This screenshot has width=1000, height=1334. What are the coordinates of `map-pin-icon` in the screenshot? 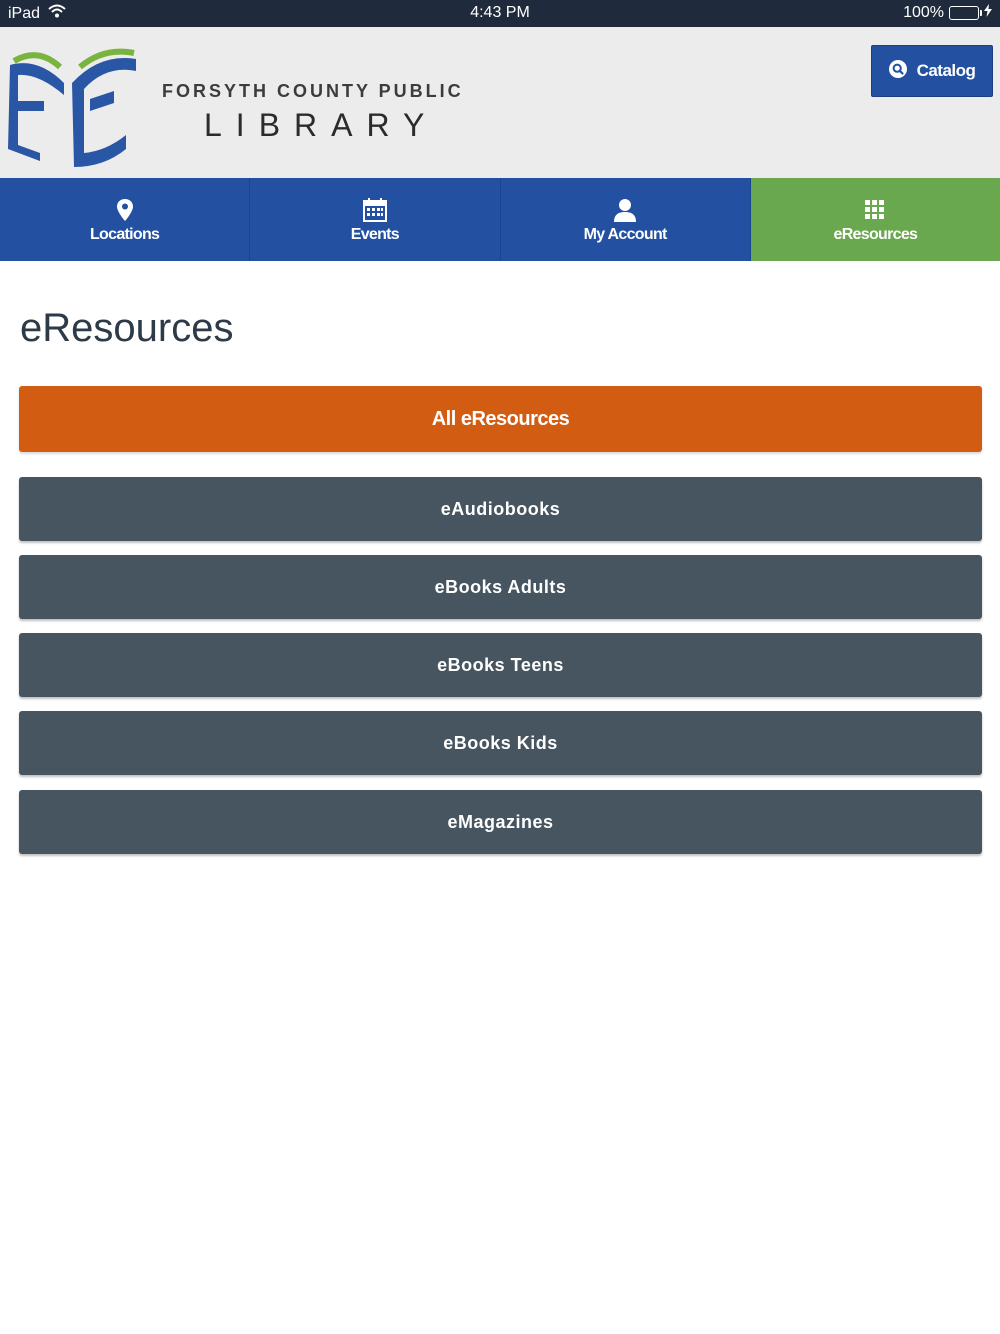 It's located at (125, 210).